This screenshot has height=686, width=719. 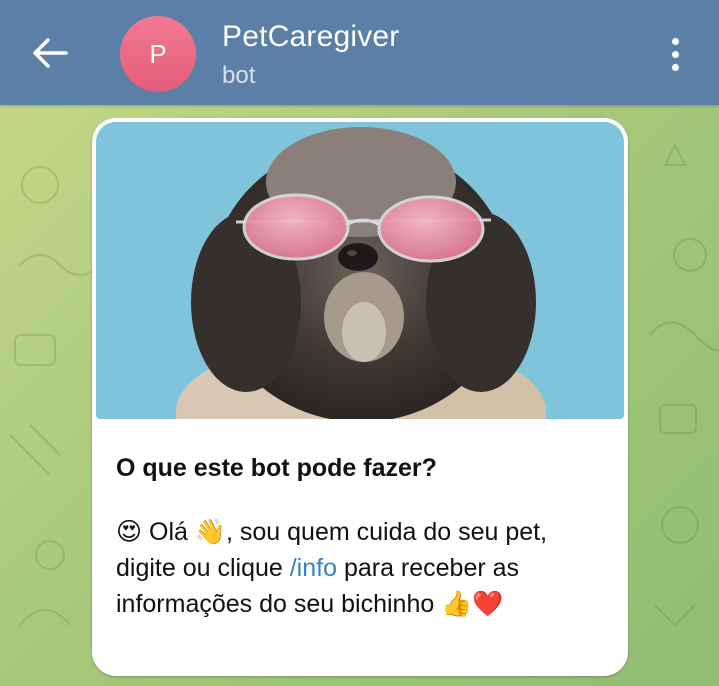 I want to click on card-heading: O que este bot pode fazer?, so click(x=276, y=468).